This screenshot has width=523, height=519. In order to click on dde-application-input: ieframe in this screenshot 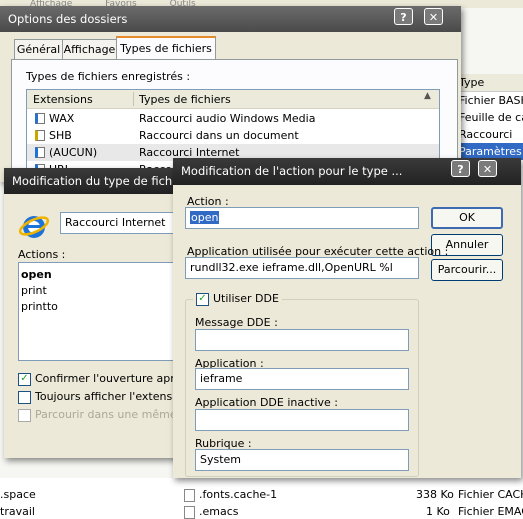, I will do `click(302, 379)`.